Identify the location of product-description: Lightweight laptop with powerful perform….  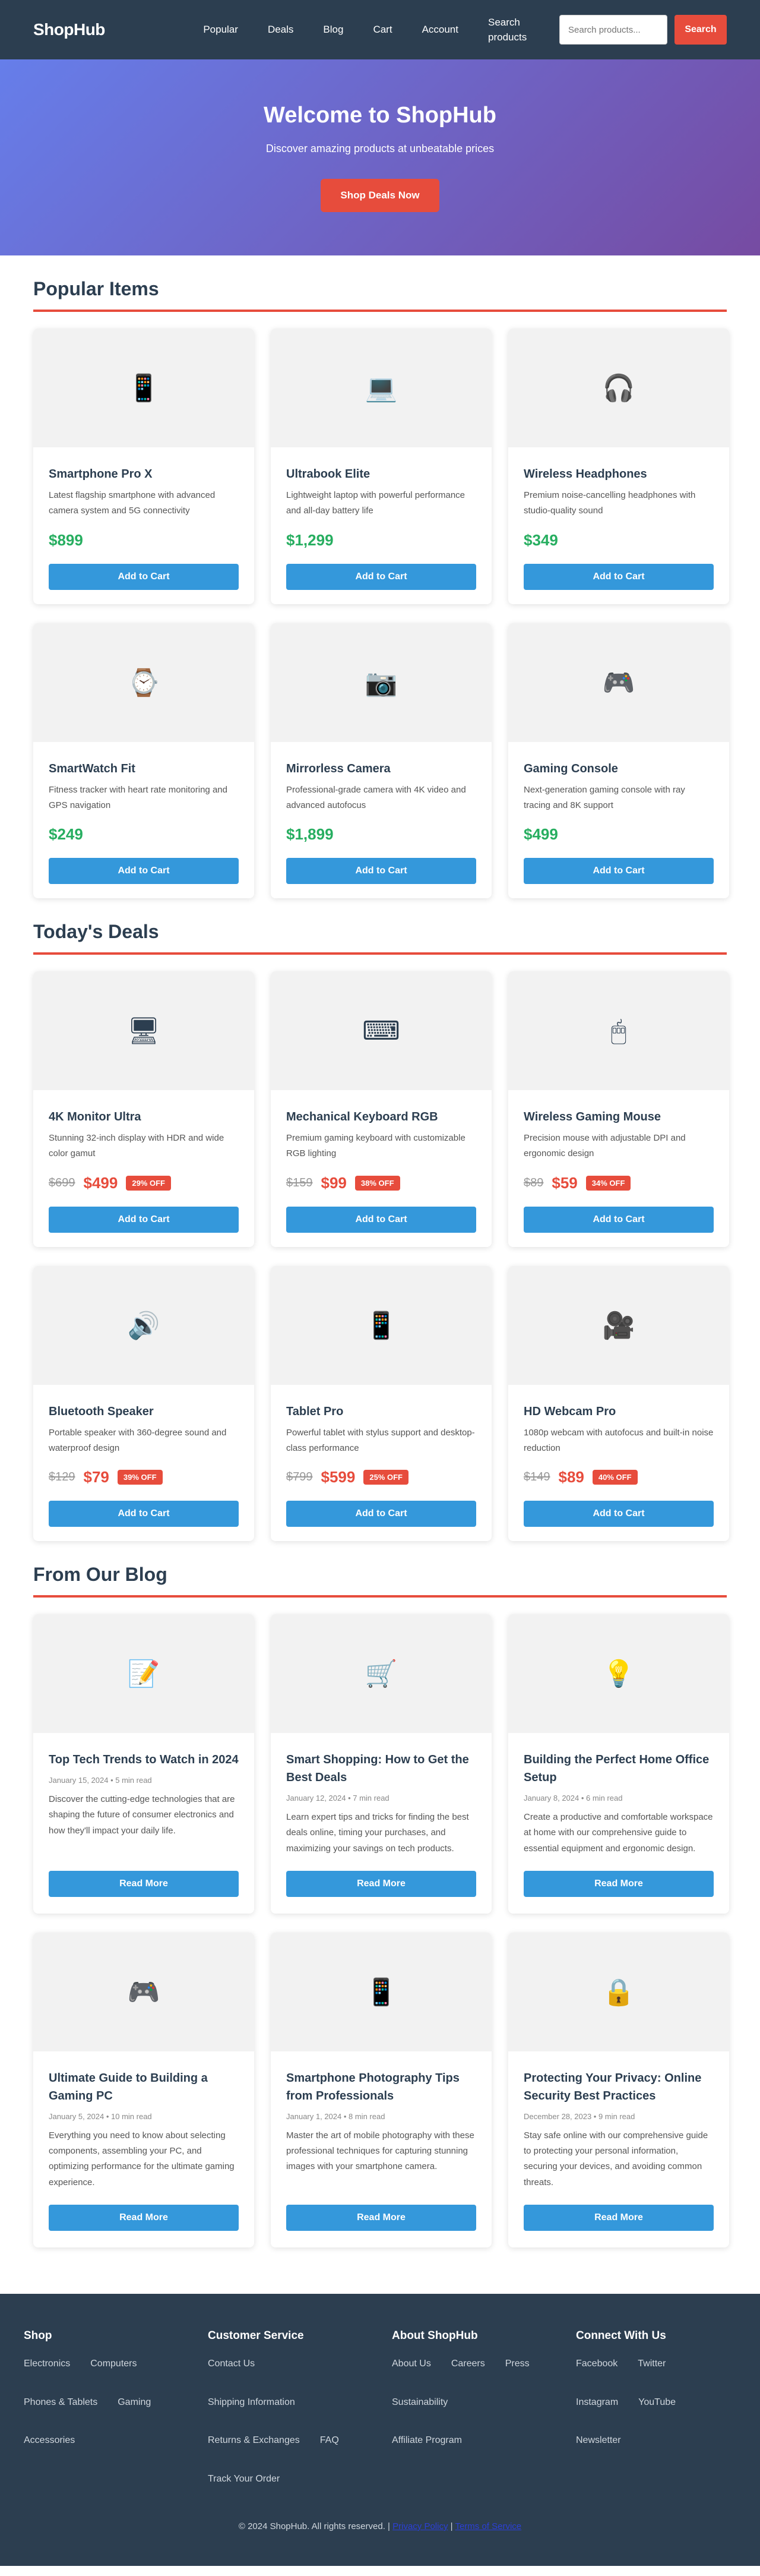
(376, 503).